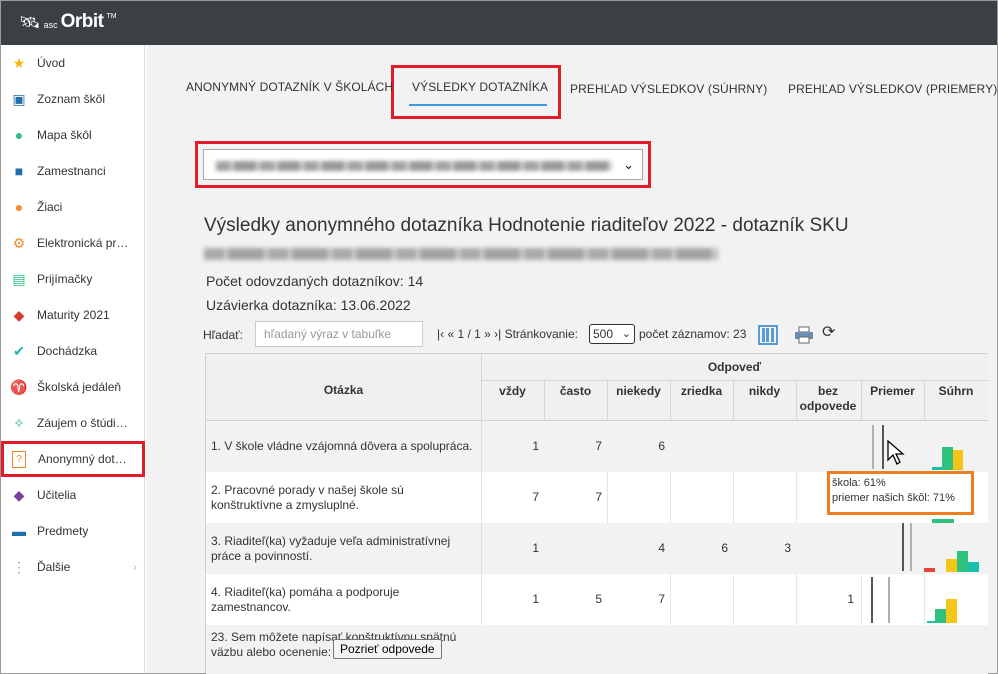  I want to click on value-niekedy: 7, so click(661, 599).